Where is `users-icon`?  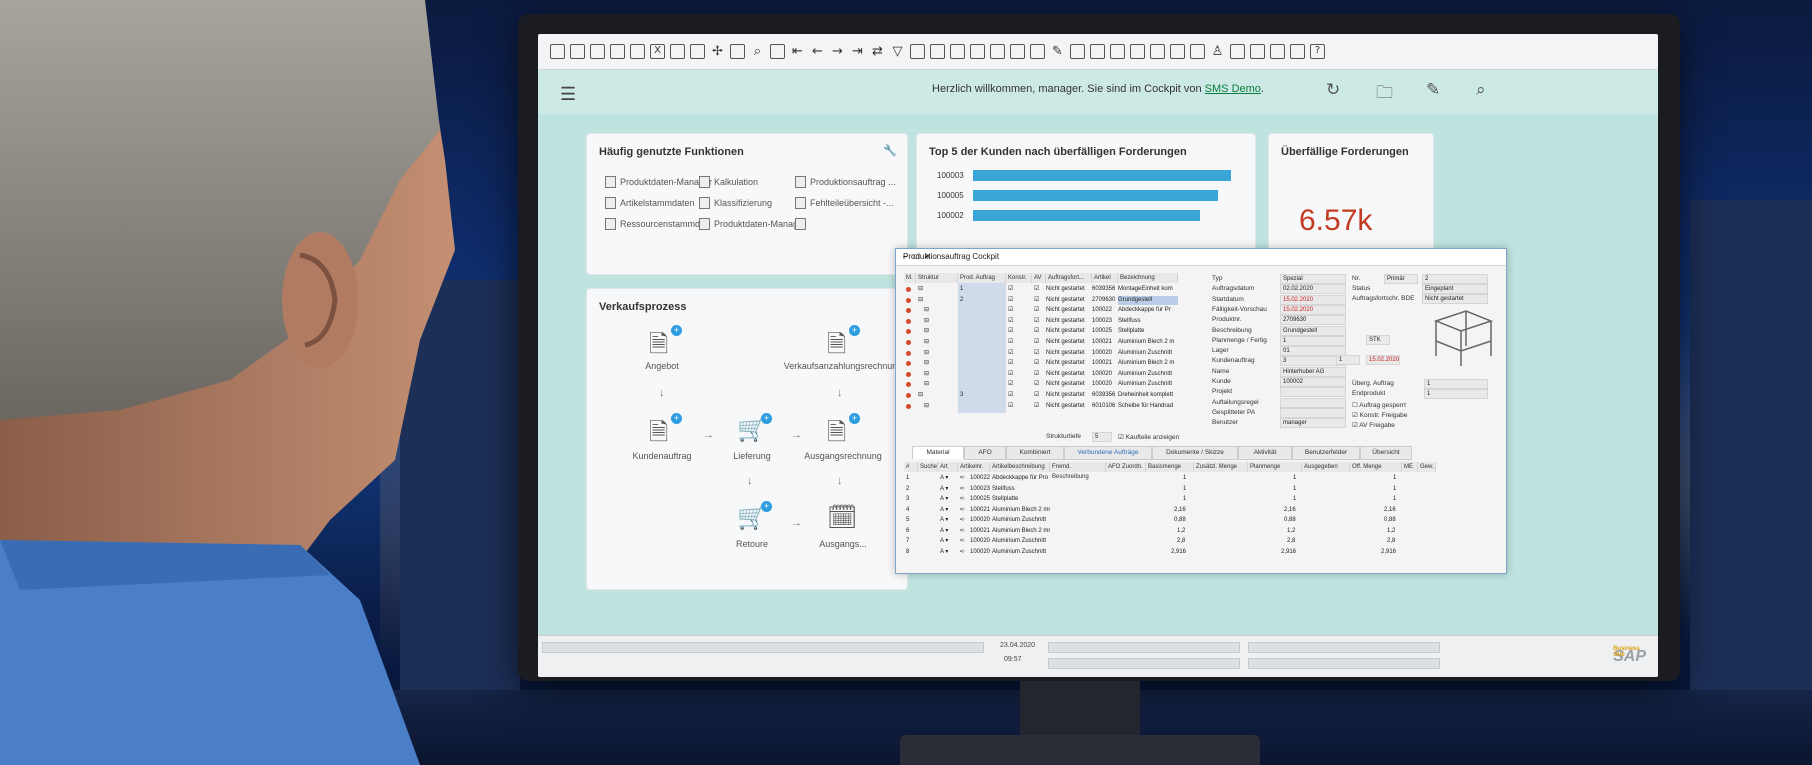 users-icon is located at coordinates (1197, 51).